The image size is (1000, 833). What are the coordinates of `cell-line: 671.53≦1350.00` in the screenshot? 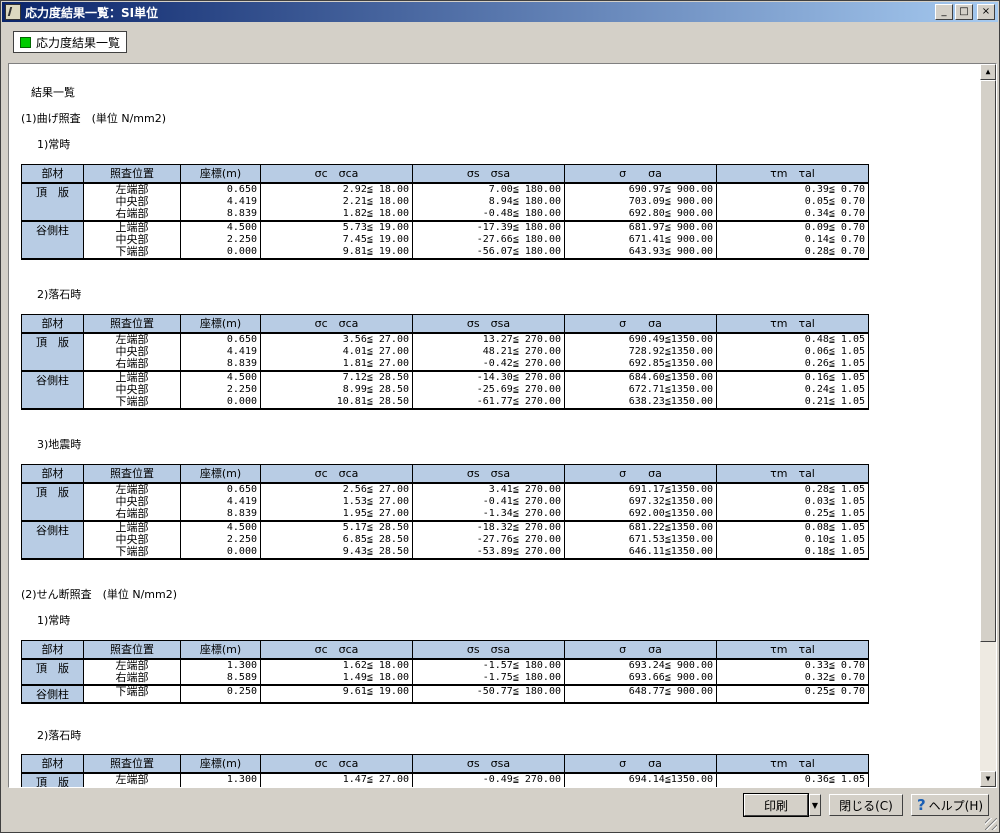 It's located at (670, 539).